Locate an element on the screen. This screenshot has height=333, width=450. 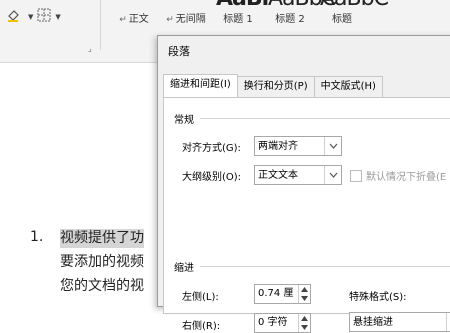
style-preview: AaBl is located at coordinates (242, 5).